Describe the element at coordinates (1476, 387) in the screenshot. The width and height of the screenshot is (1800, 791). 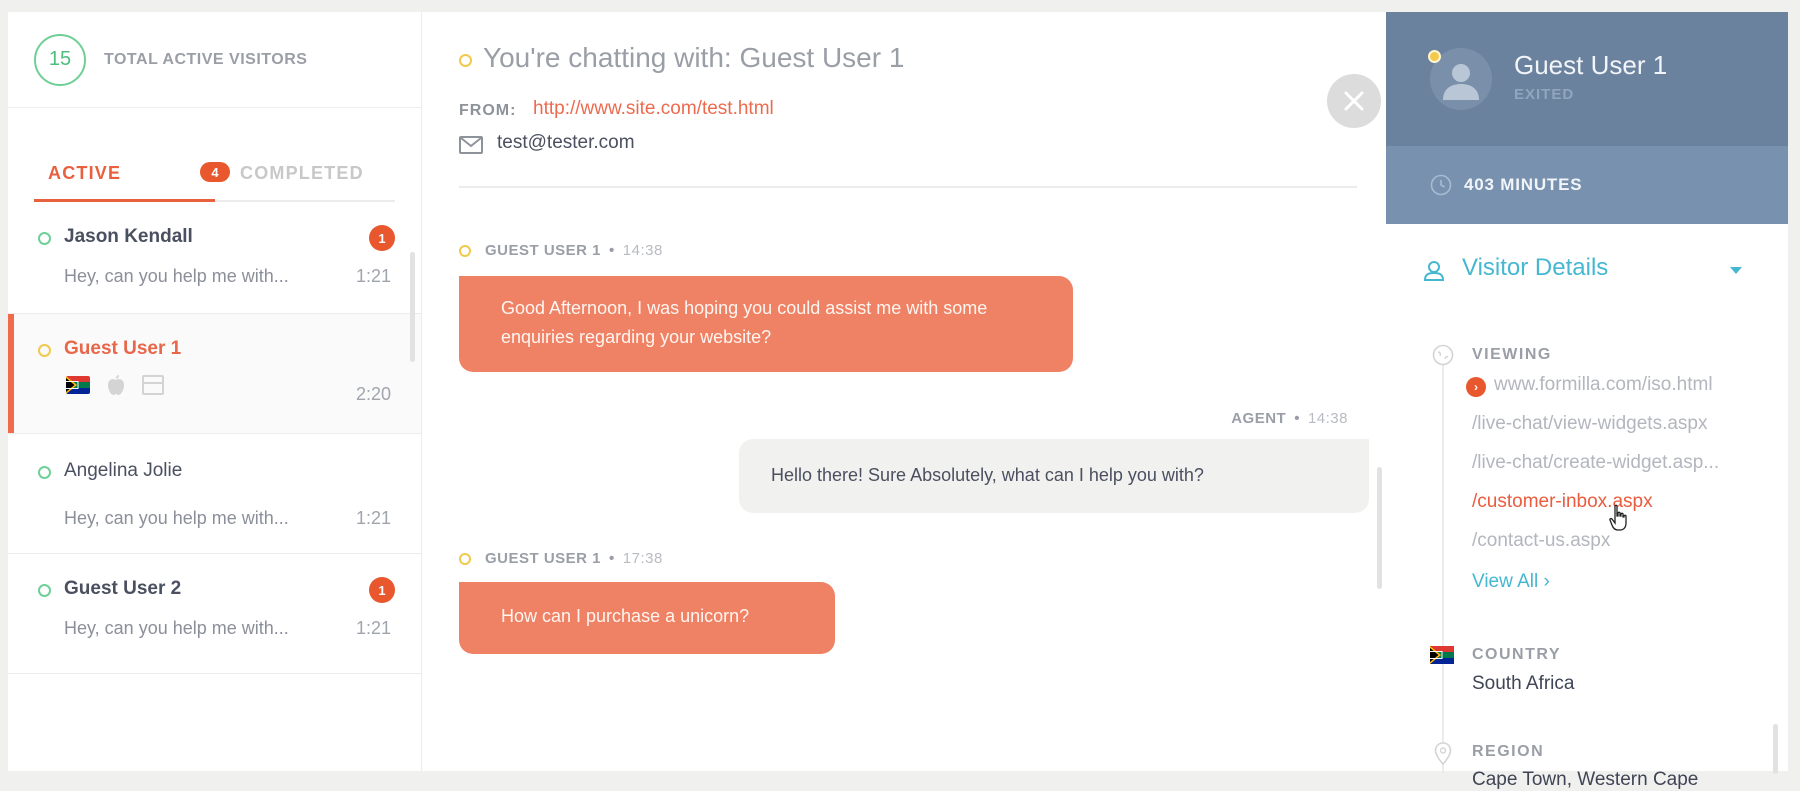
I see `current-page-icon: ›` at that location.